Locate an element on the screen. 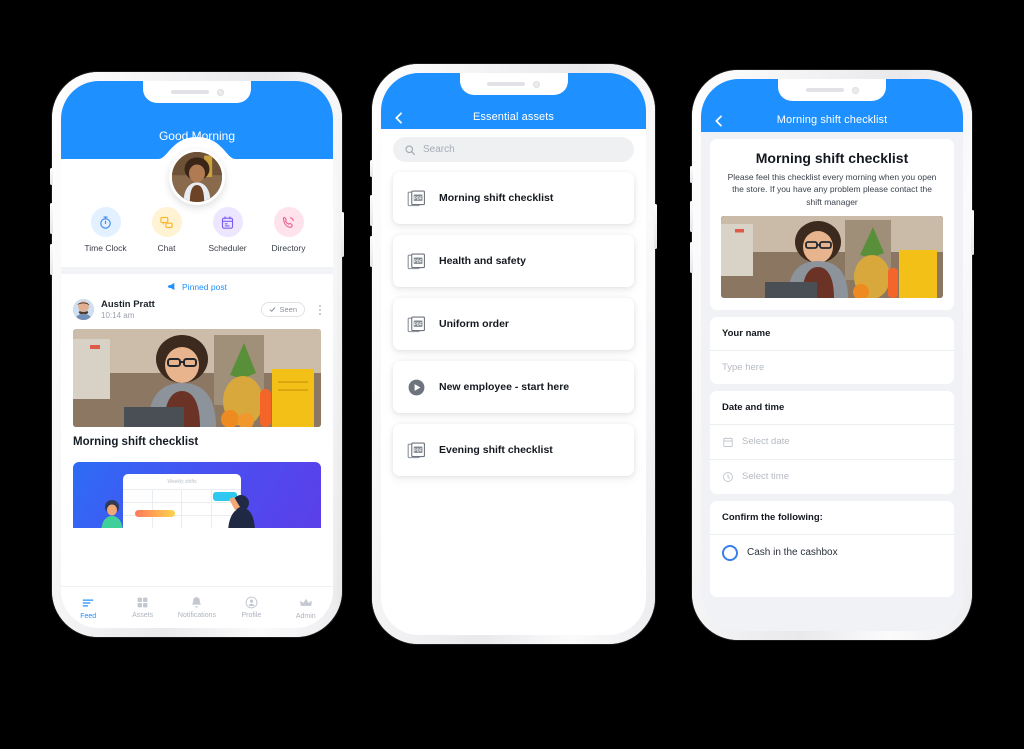 This screenshot has width=1024, height=749. post-title: Morning shift checklist is located at coordinates (136, 442).